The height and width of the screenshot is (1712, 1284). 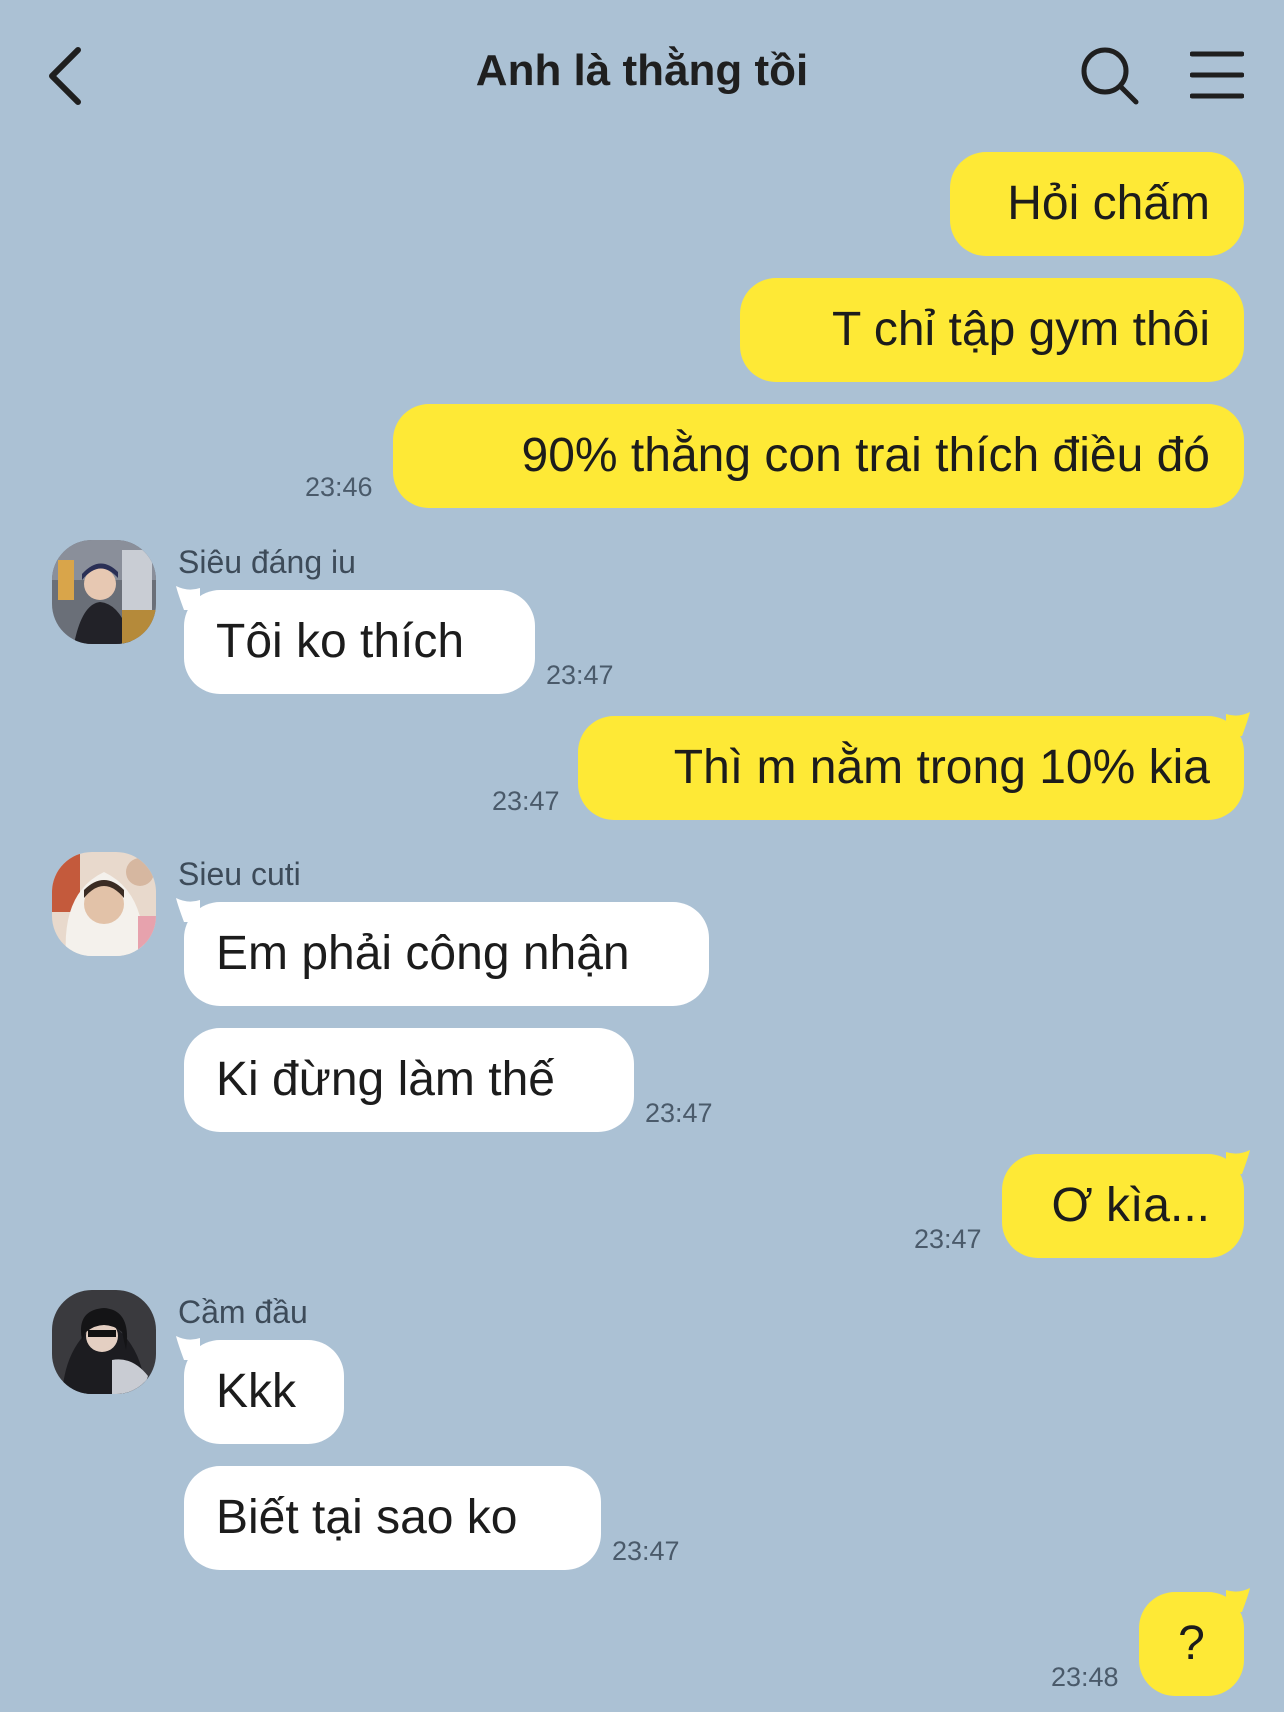 I want to click on search-icon, so click(x=1110, y=76).